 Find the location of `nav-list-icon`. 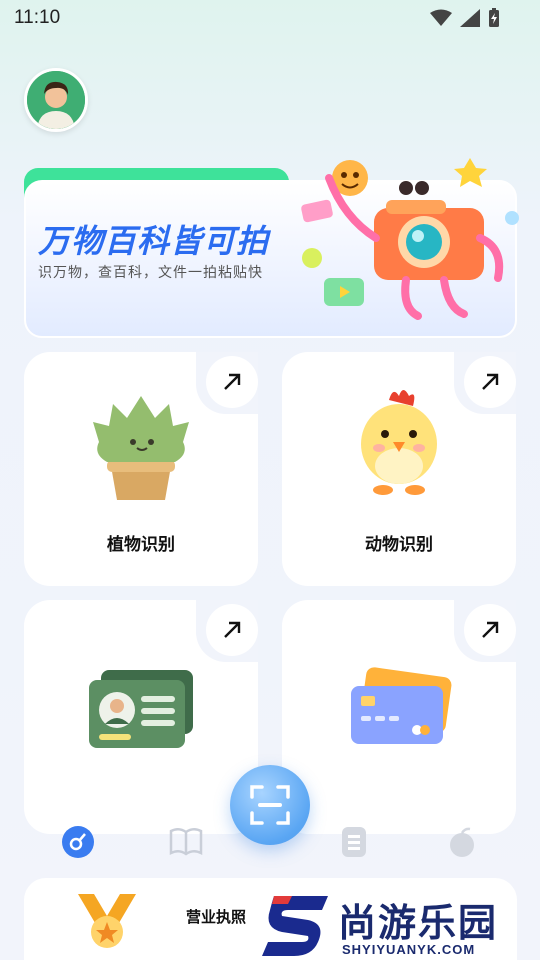

nav-list-icon is located at coordinates (354, 842).